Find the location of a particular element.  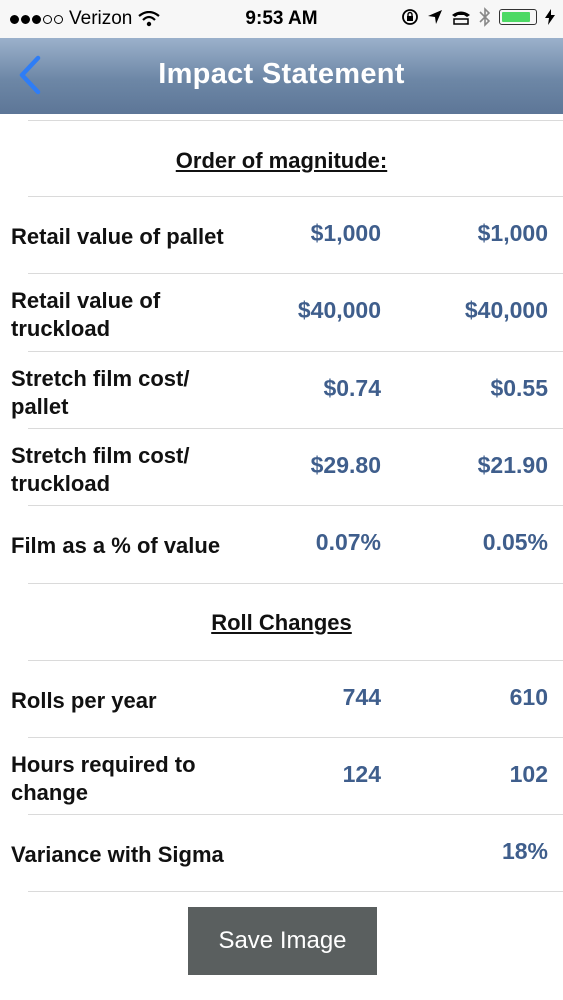

value-current: $1,000 is located at coordinates (345, 233).